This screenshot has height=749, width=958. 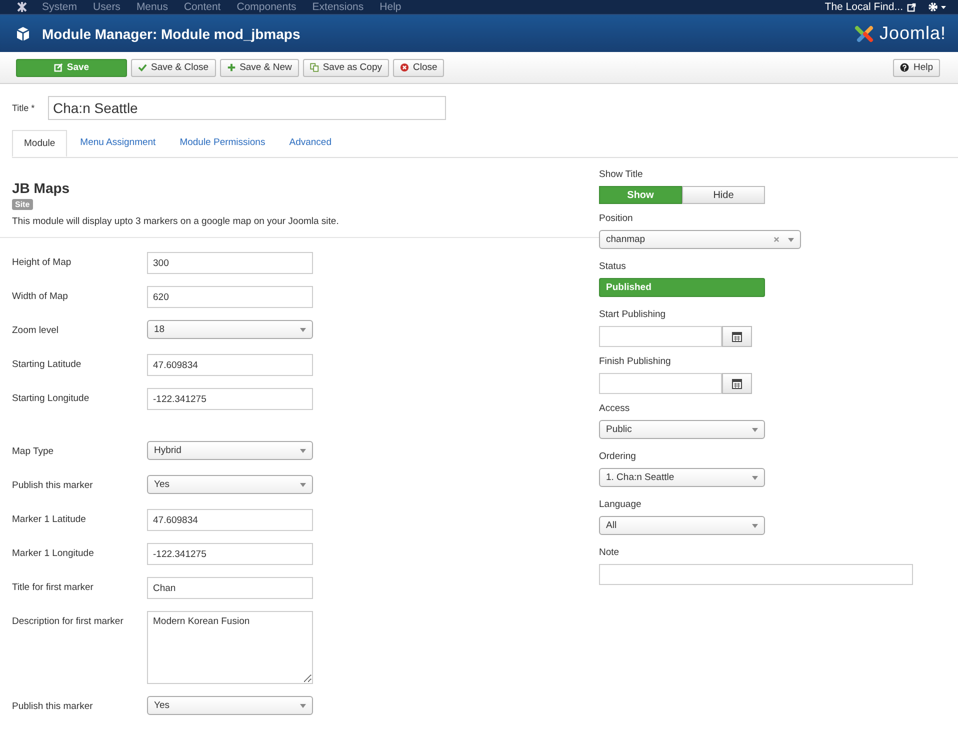 I want to click on copy-icon, so click(x=314, y=67).